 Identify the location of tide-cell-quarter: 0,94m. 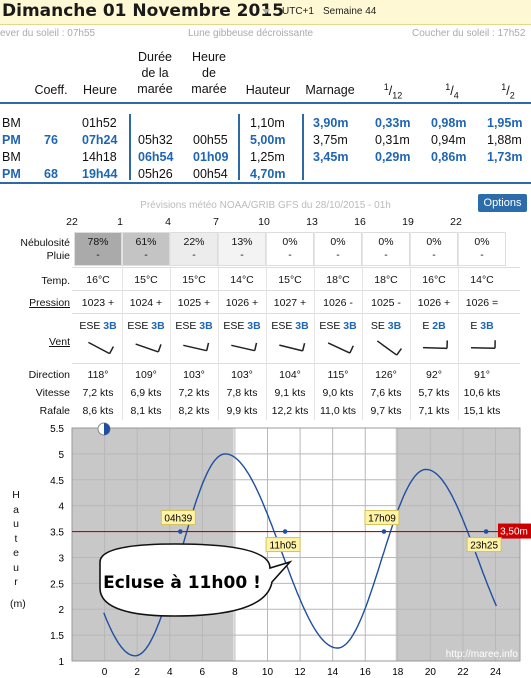
(448, 140).